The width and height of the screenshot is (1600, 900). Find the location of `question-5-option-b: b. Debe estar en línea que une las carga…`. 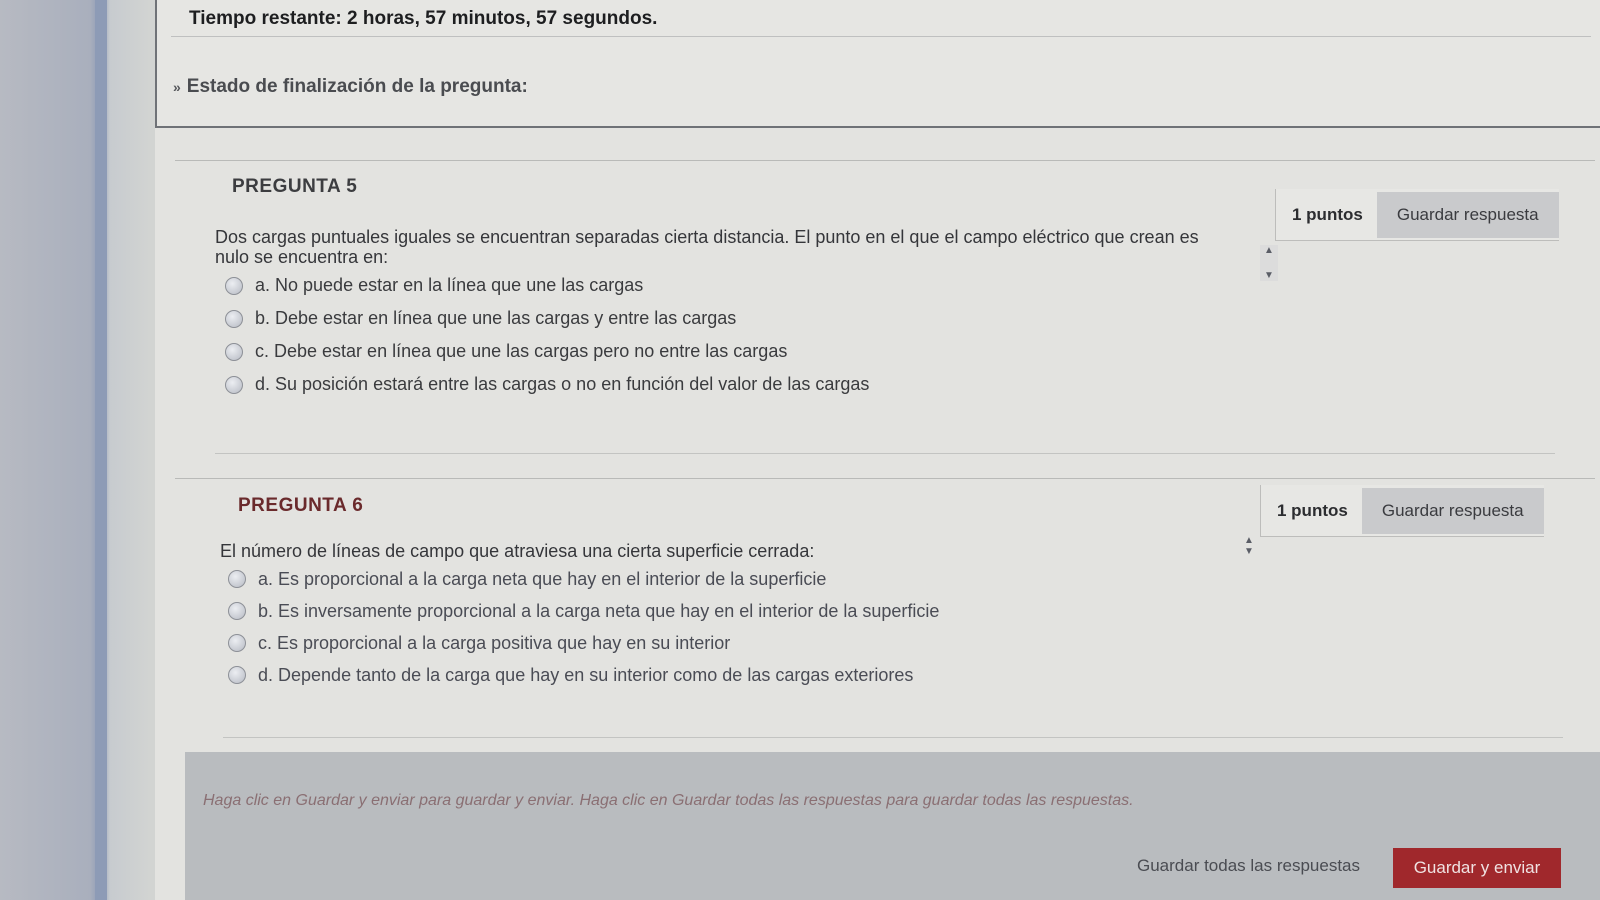

question-5-option-b: b. Debe estar en línea que une las carga… is located at coordinates (547, 318).